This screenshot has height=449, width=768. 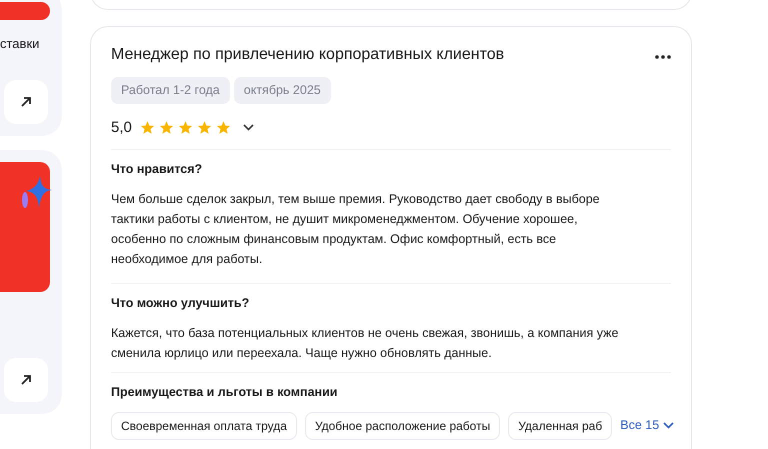 I want to click on panel-caption: ставки, so click(x=20, y=44).